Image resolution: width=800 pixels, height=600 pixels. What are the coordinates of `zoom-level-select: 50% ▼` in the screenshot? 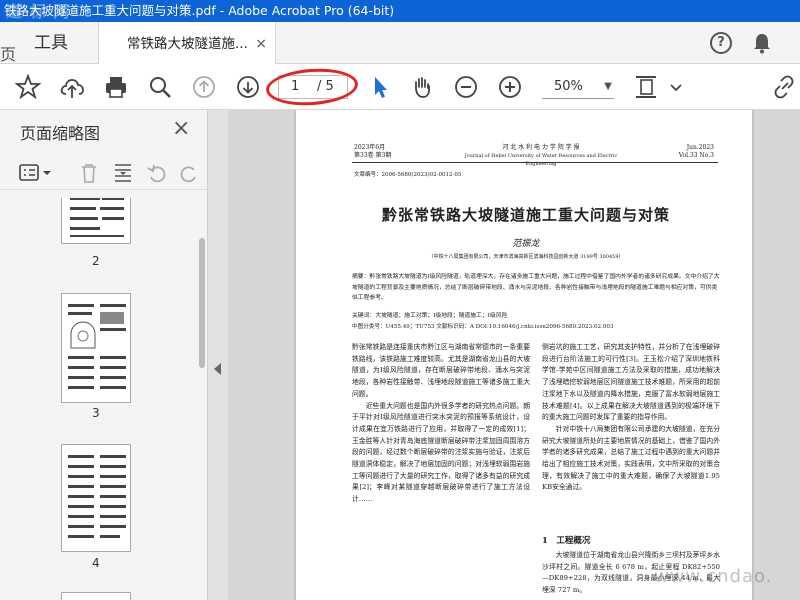 It's located at (578, 87).